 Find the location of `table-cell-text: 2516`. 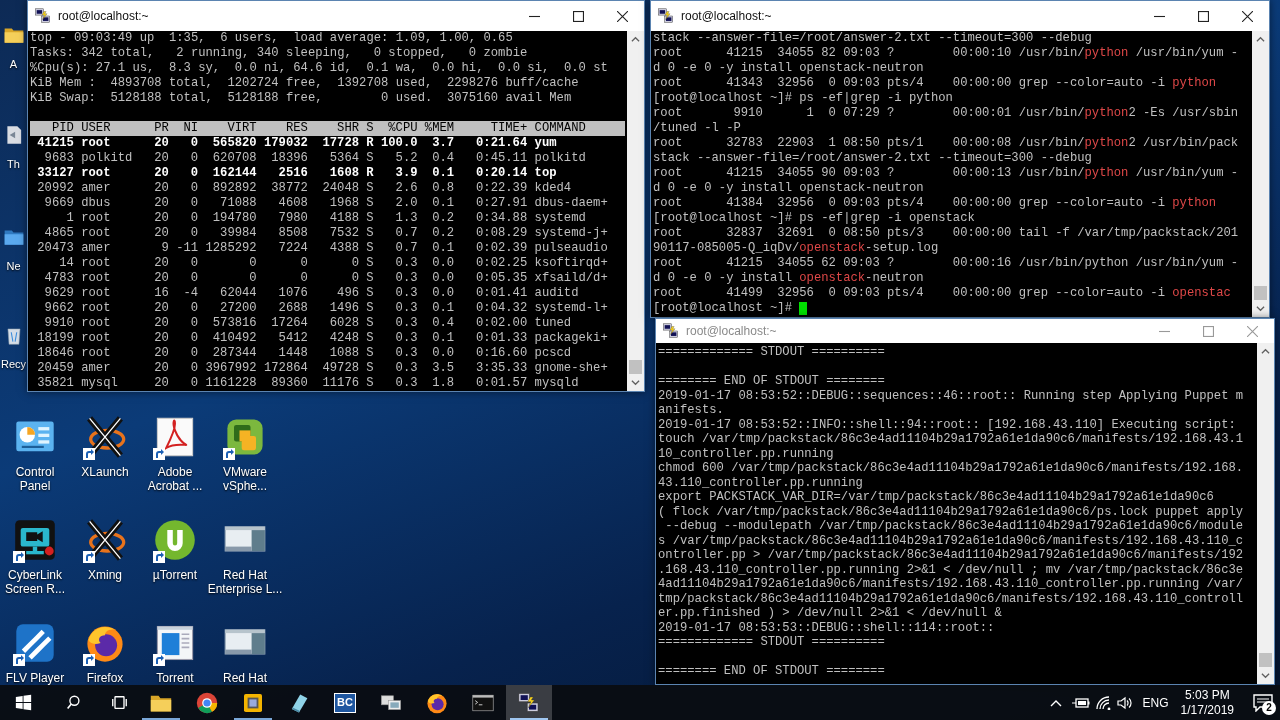

table-cell-text: 2516 is located at coordinates (292, 173).